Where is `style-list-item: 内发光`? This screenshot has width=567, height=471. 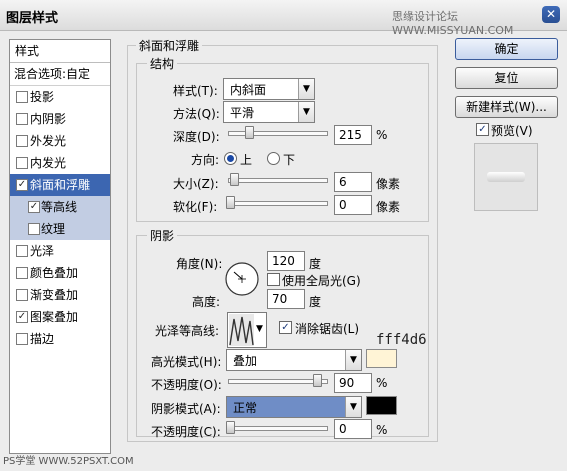
style-list-item: 内发光 is located at coordinates (60, 163).